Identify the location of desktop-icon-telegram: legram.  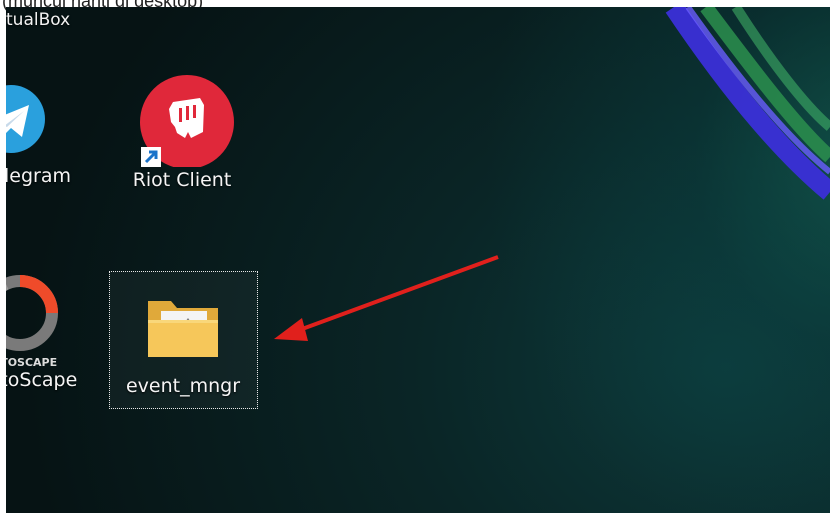
(38, 131).